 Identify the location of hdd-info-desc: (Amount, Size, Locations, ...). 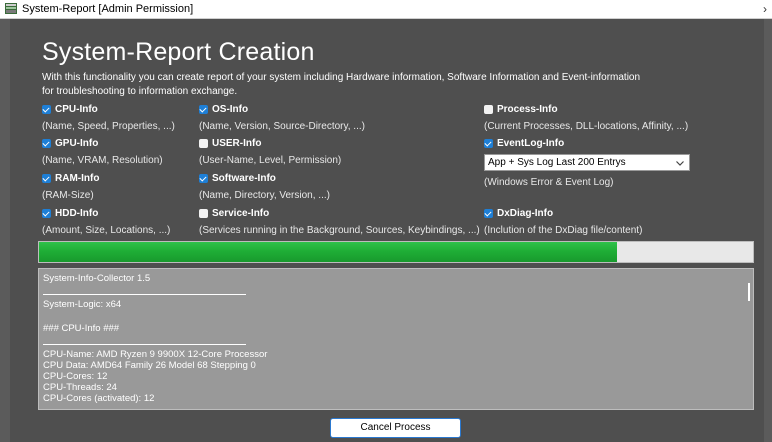
(106, 230).